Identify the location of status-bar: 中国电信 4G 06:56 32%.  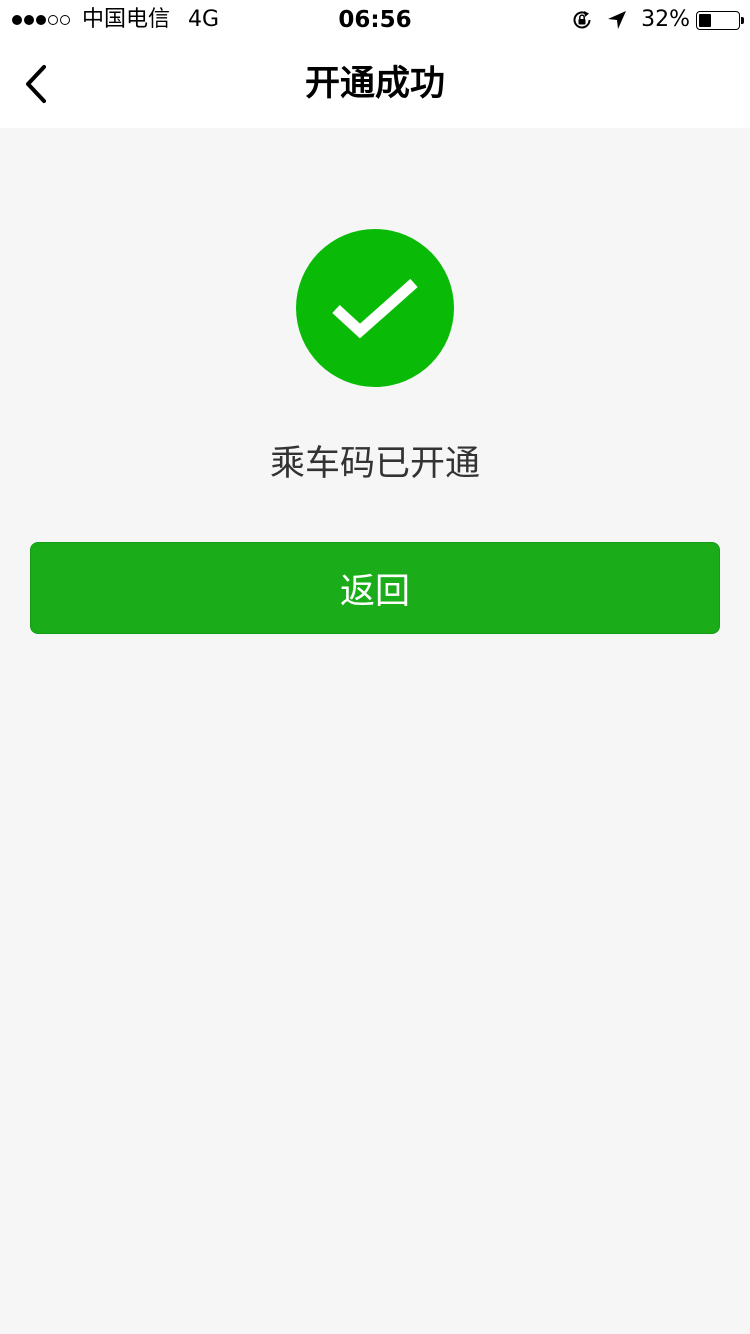
(375, 20).